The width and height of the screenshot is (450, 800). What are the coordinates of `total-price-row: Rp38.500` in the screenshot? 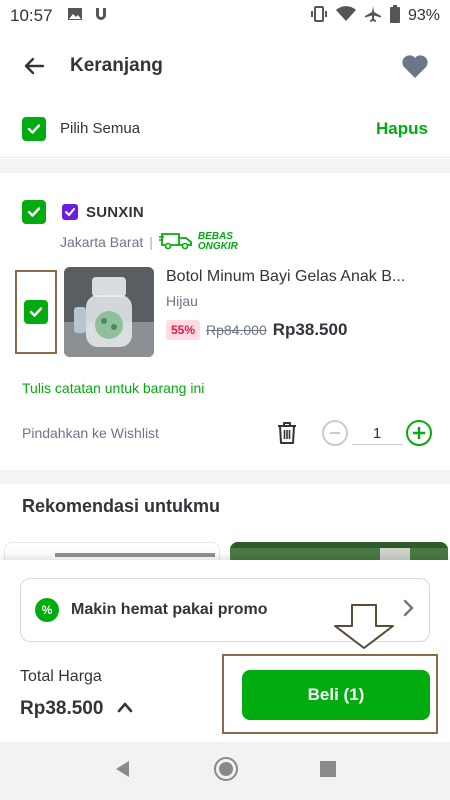 It's located at (76, 709).